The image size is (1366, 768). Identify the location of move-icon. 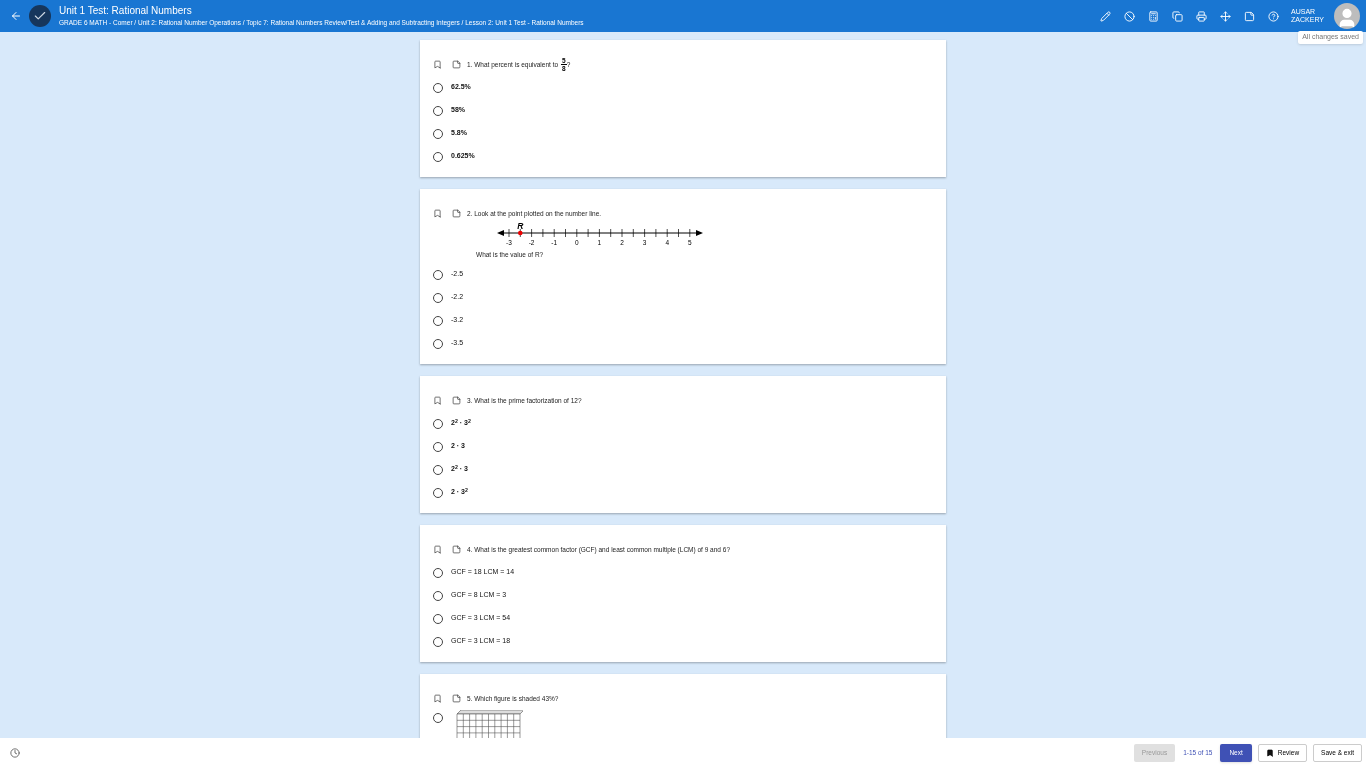
(1225, 16).